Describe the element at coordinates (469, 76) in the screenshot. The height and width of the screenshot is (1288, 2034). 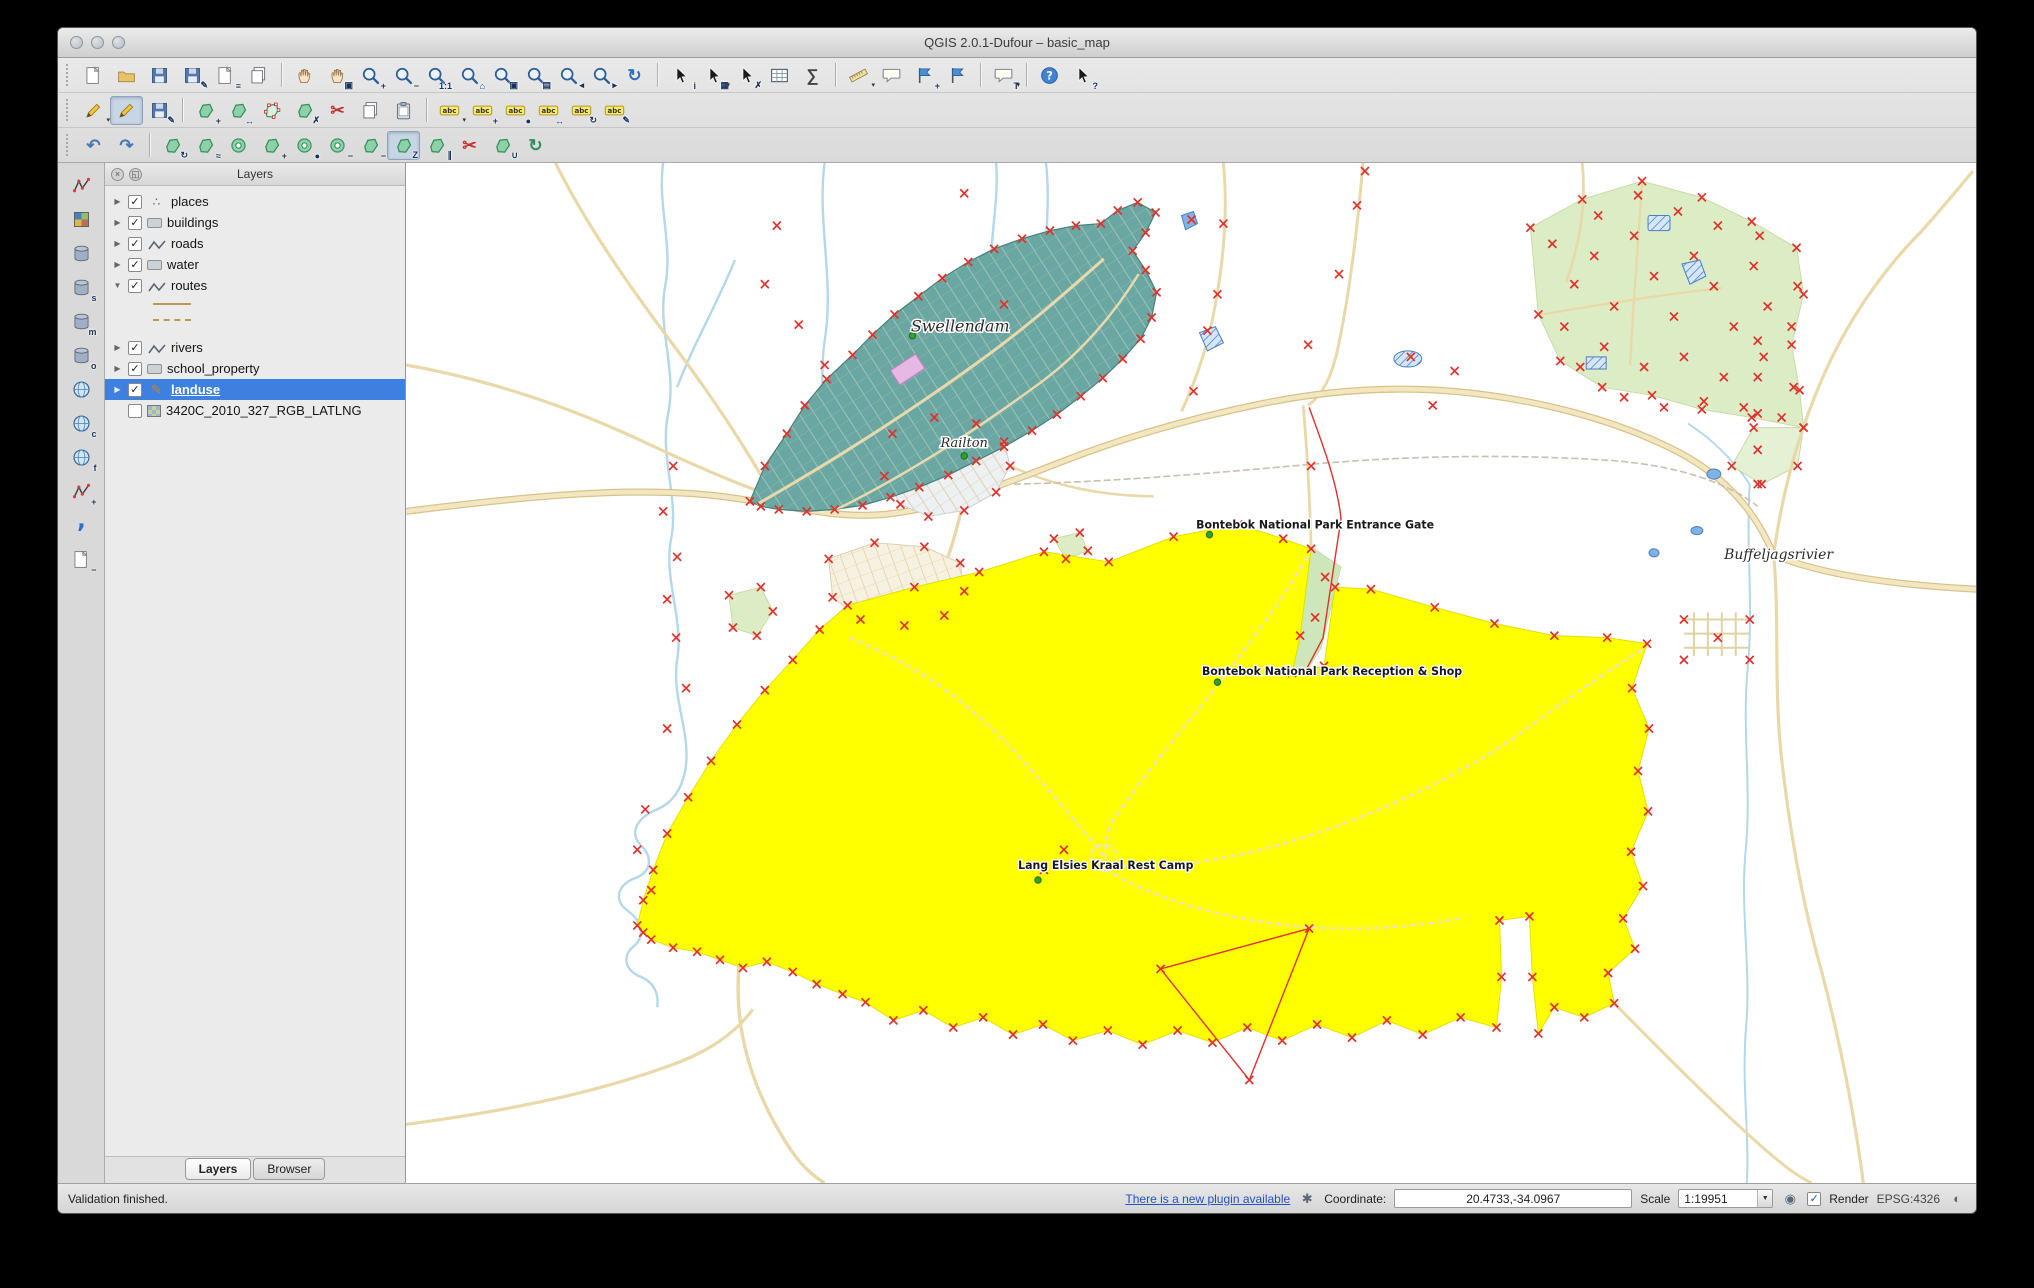
I see `zoom-full: ⌂` at that location.